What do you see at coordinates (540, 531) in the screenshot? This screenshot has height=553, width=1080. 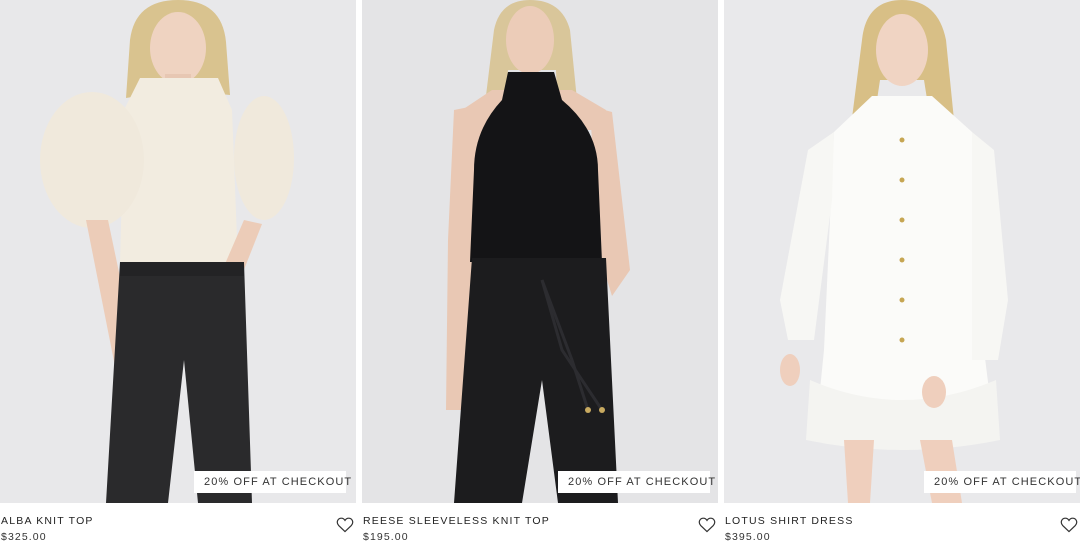 I see `product-info: REESE SLEEVELESS KNIT TOP $195.00` at bounding box center [540, 531].